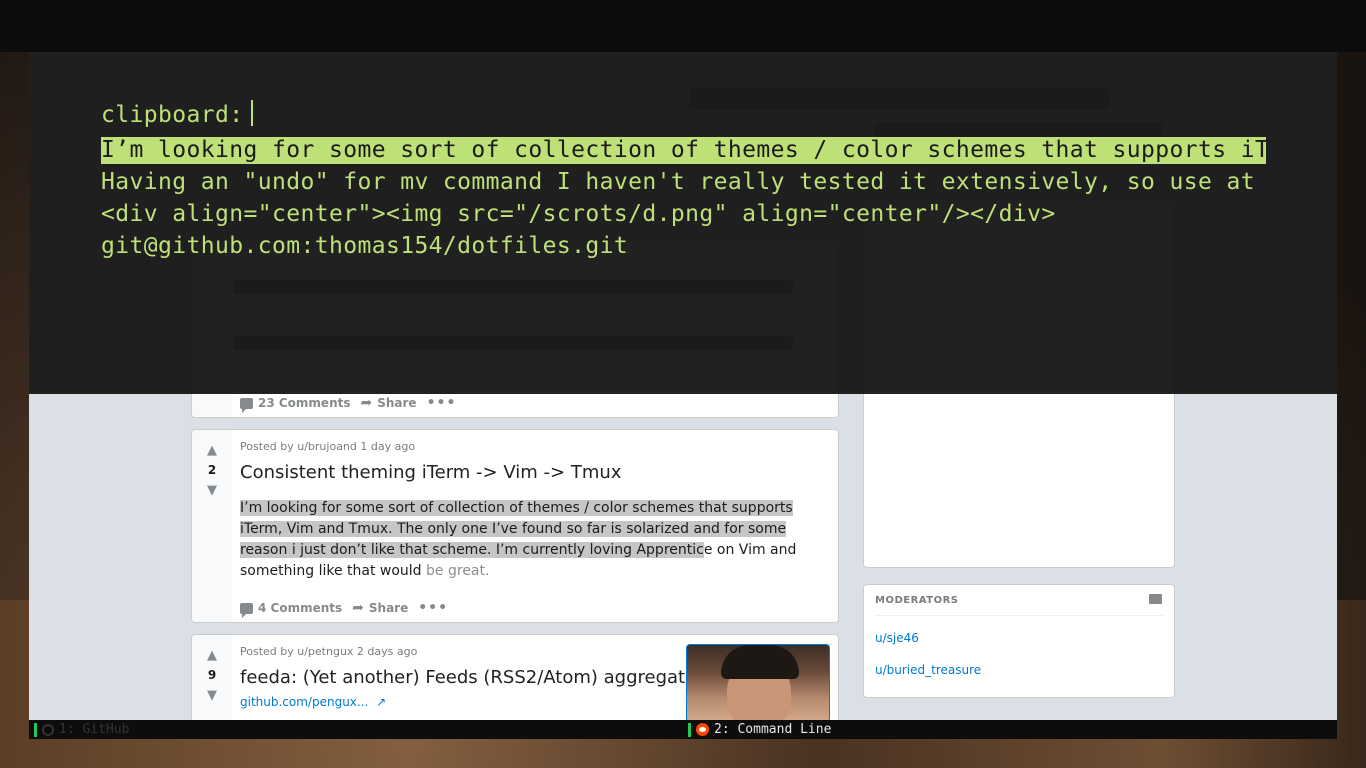 The height and width of the screenshot is (768, 1366). What do you see at coordinates (928, 670) in the screenshot?
I see `moderator-link: u/buried_treasure` at bounding box center [928, 670].